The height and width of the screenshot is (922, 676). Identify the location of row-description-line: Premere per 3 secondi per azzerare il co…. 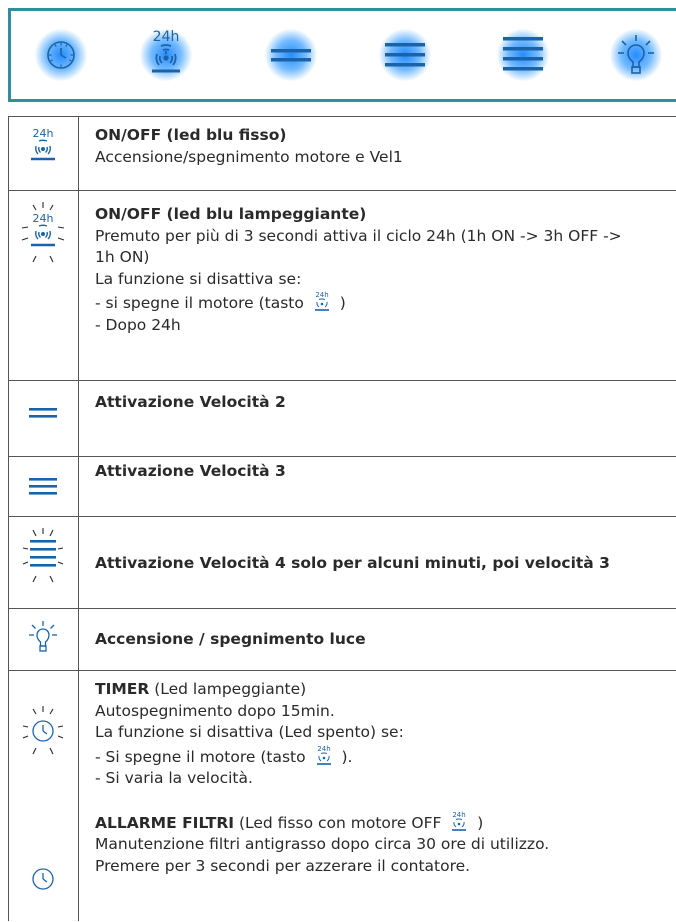
(283, 865).